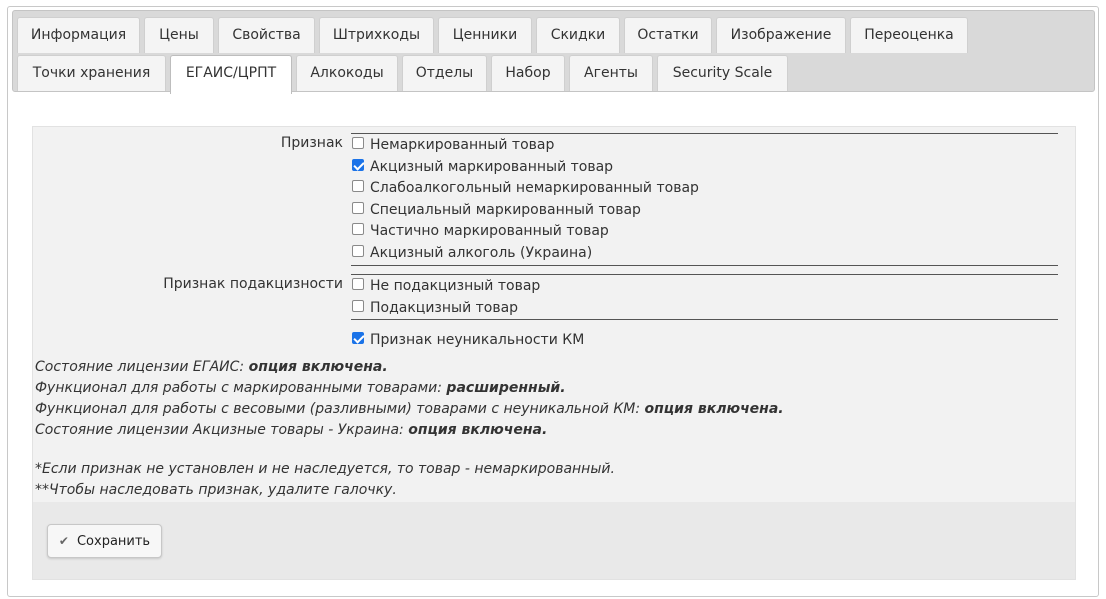 This screenshot has width=1106, height=599. What do you see at coordinates (266, 35) in the screenshot?
I see `tab-svoystva: Свойства` at bounding box center [266, 35].